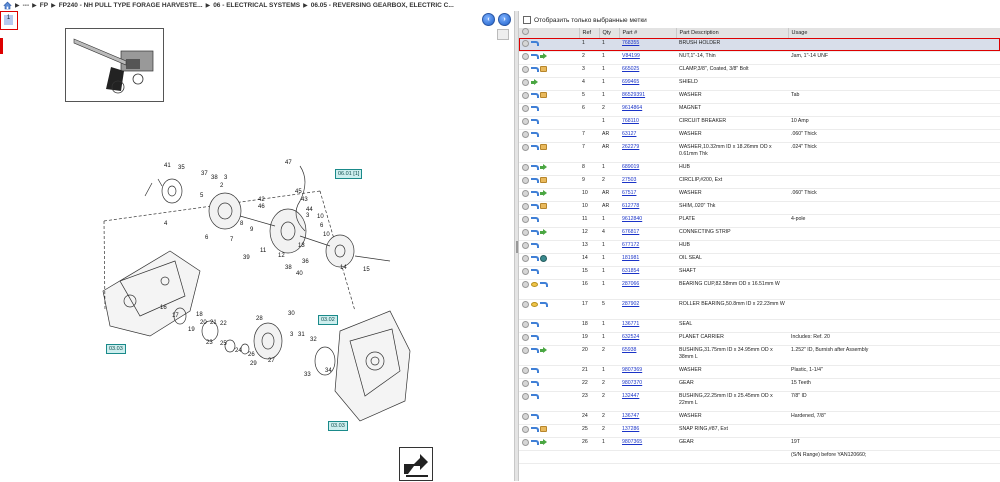  What do you see at coordinates (583, 20) in the screenshot?
I see `filter-row: Отобразить только выбранные метки` at bounding box center [583, 20].